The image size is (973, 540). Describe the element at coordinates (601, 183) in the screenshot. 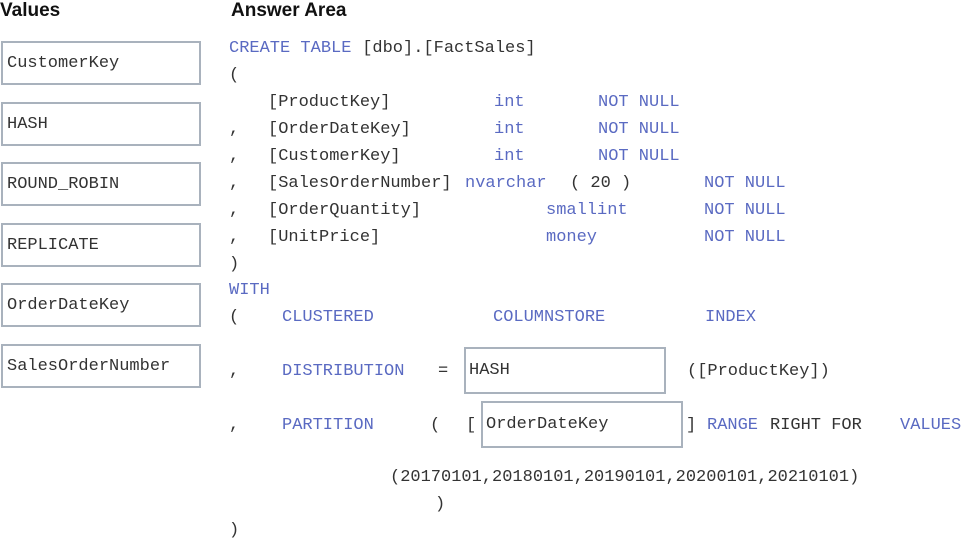

I see `column-type-arg: ( 20 )` at that location.